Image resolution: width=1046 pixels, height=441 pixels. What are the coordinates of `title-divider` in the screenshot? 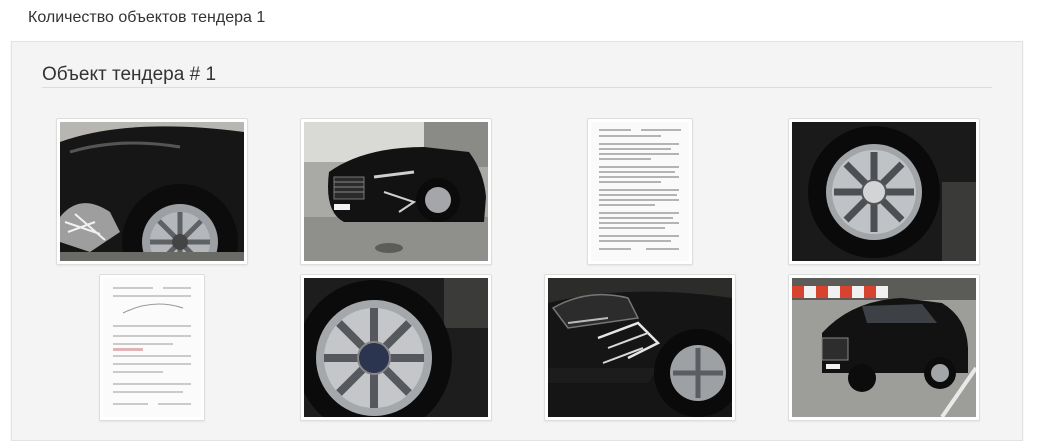 It's located at (517, 87).